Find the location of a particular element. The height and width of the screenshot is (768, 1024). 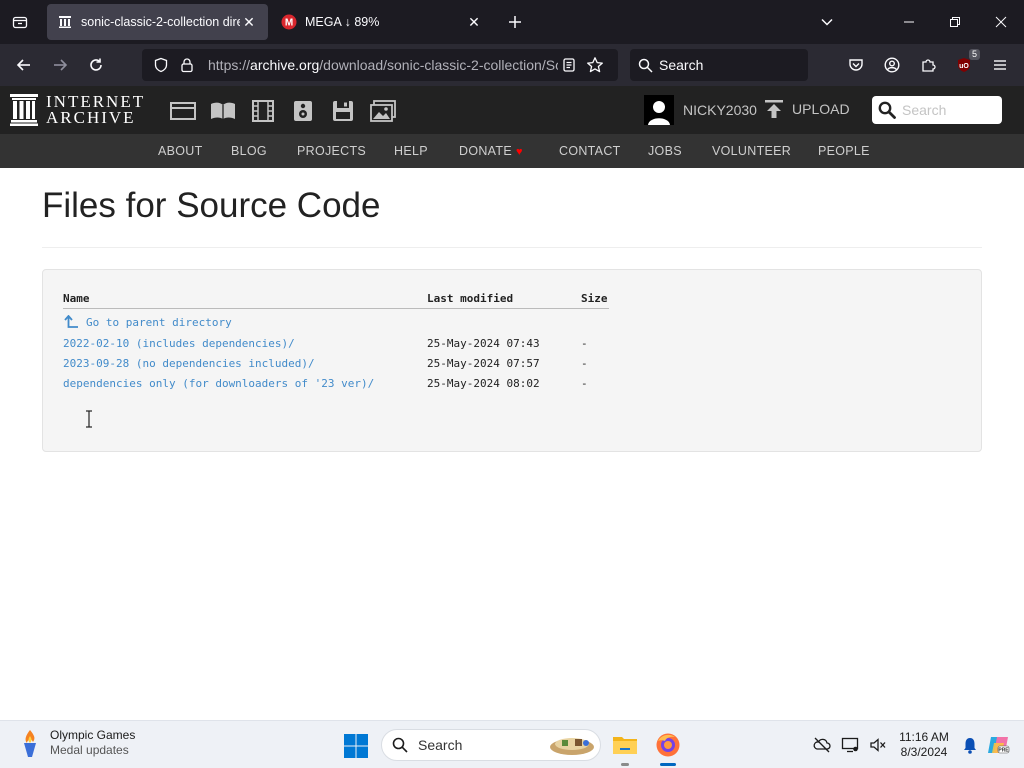

folder-link: 2022-02-10 (includes dependencies)/ is located at coordinates (179, 343).